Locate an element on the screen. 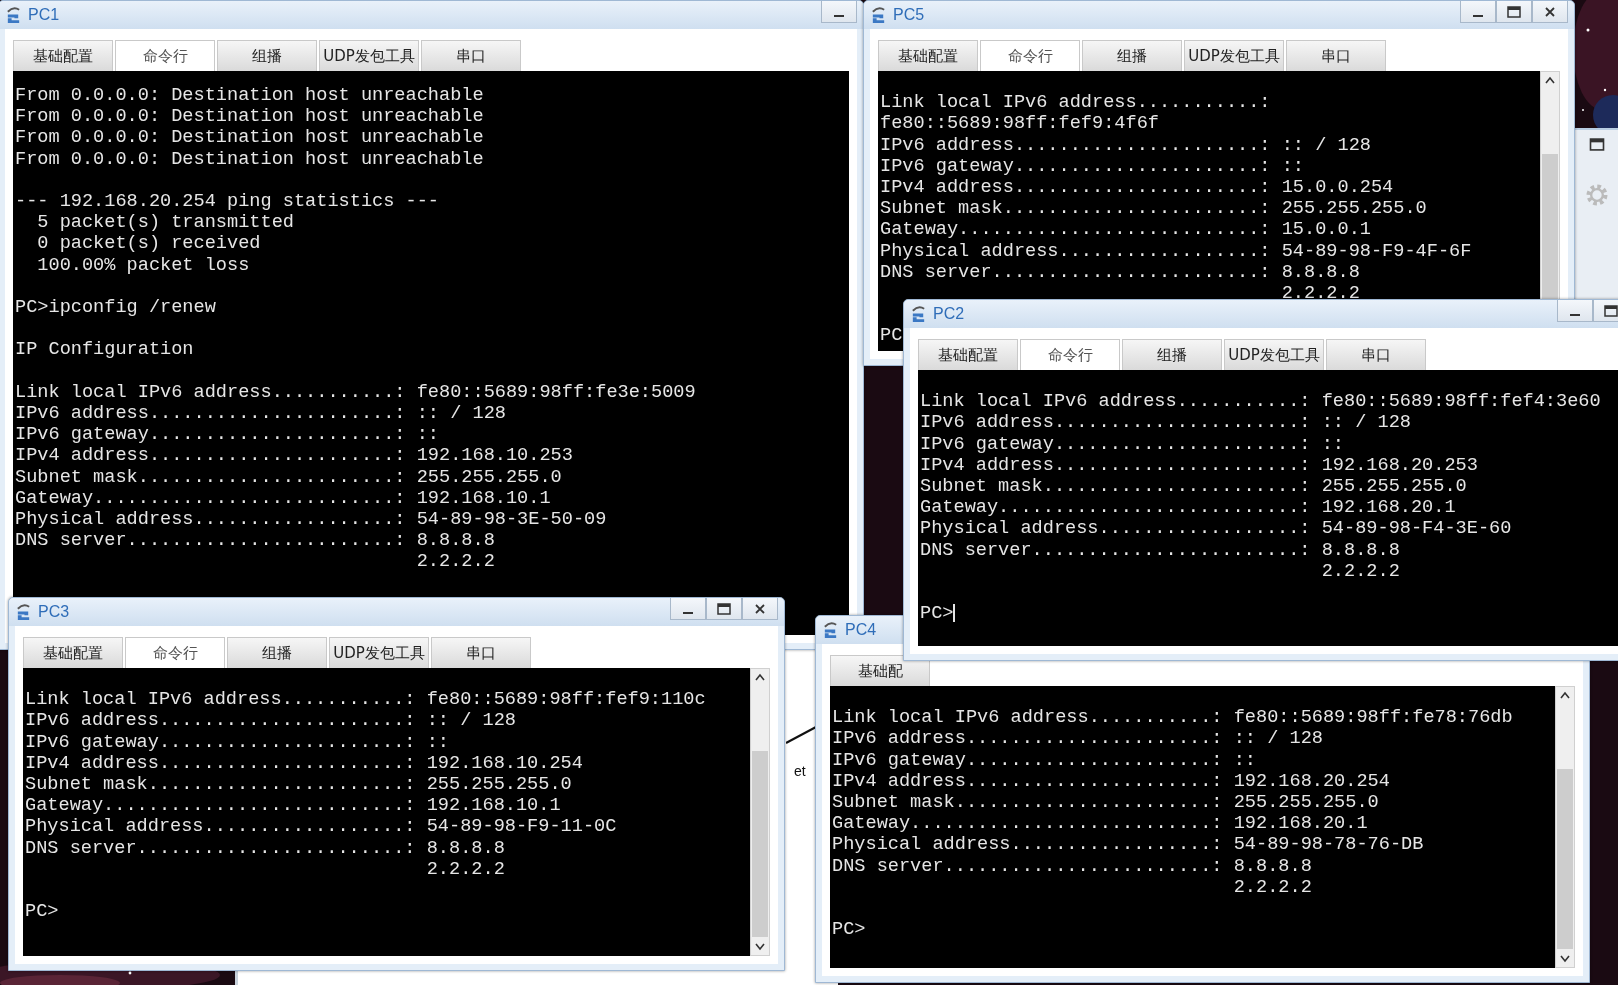  window-title: PC4 is located at coordinates (861, 630).